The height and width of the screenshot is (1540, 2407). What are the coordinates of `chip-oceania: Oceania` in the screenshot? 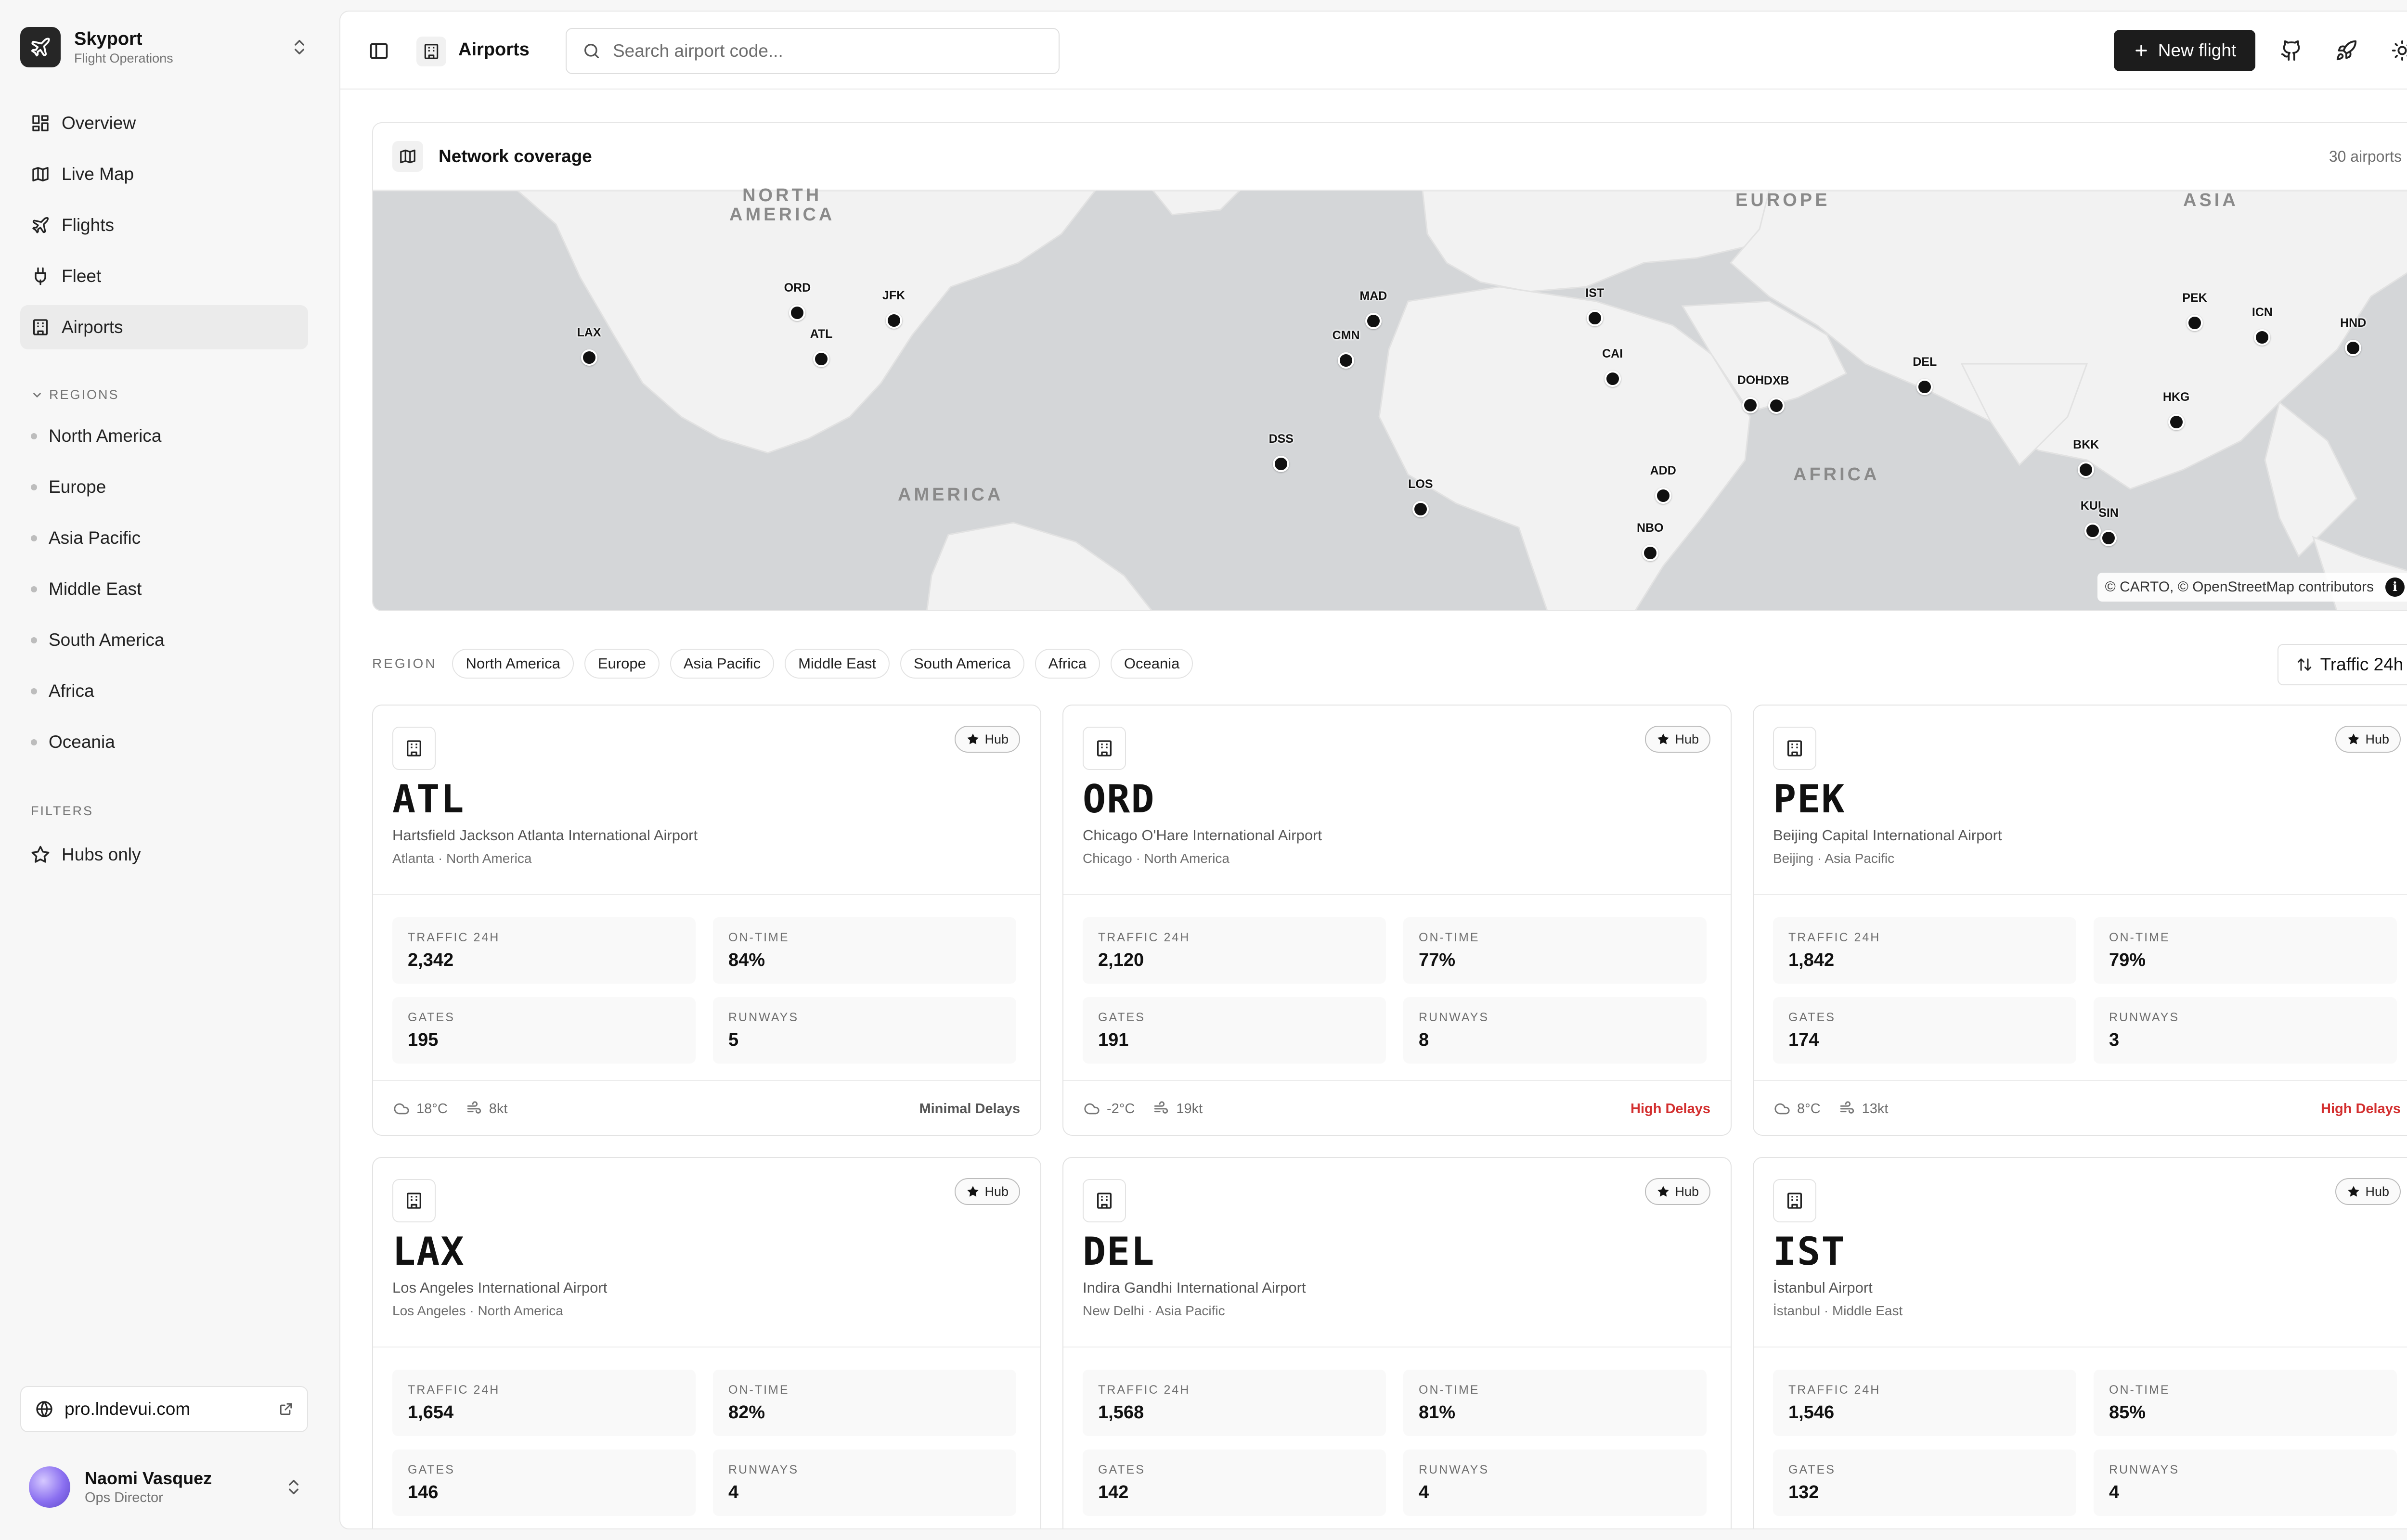 It's located at (1151, 664).